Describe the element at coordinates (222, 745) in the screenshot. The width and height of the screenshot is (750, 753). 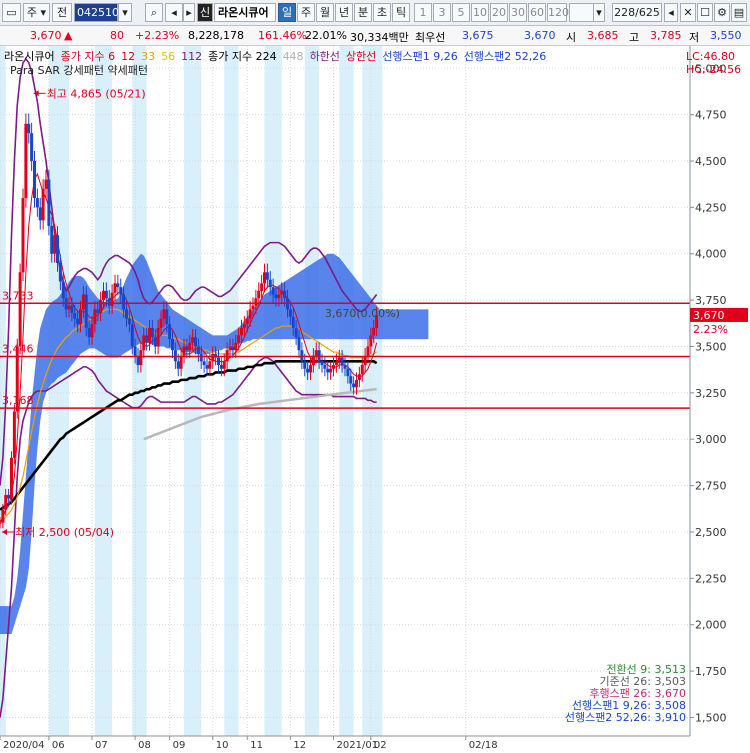
I see `x-tick-label-5: 10` at that location.